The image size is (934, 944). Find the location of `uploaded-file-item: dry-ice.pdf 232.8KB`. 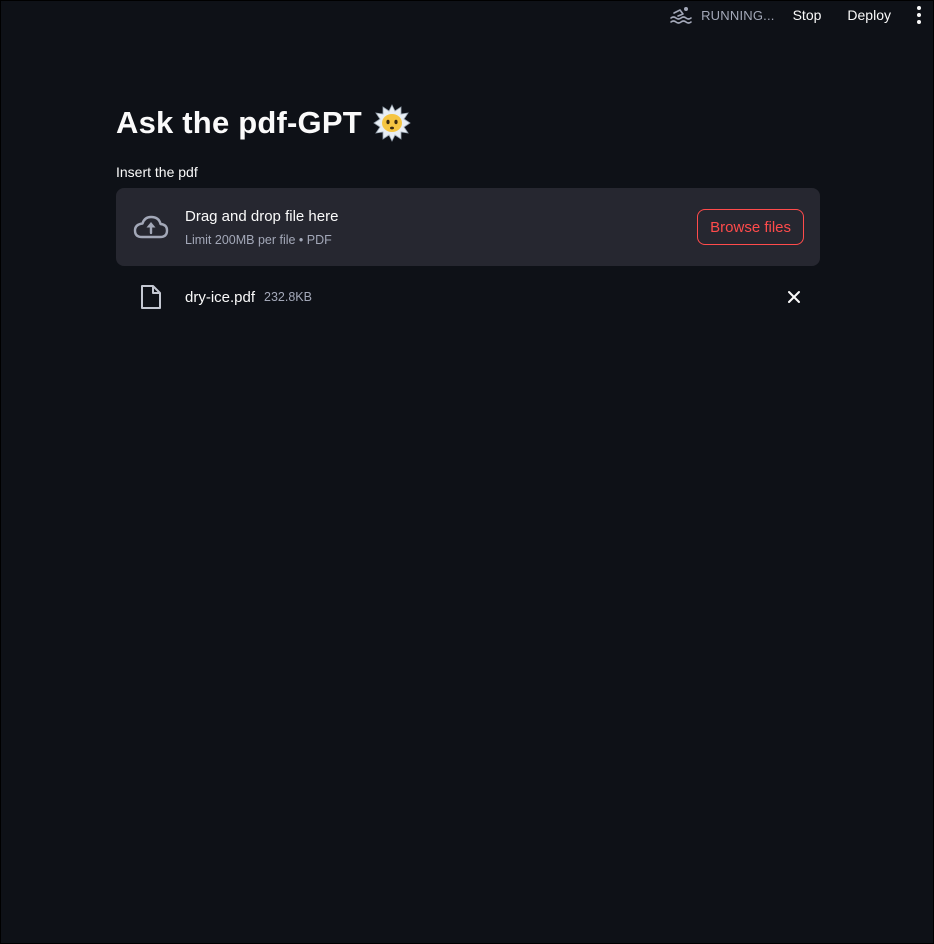

uploaded-file-item: dry-ice.pdf 232.8KB is located at coordinates (468, 297).